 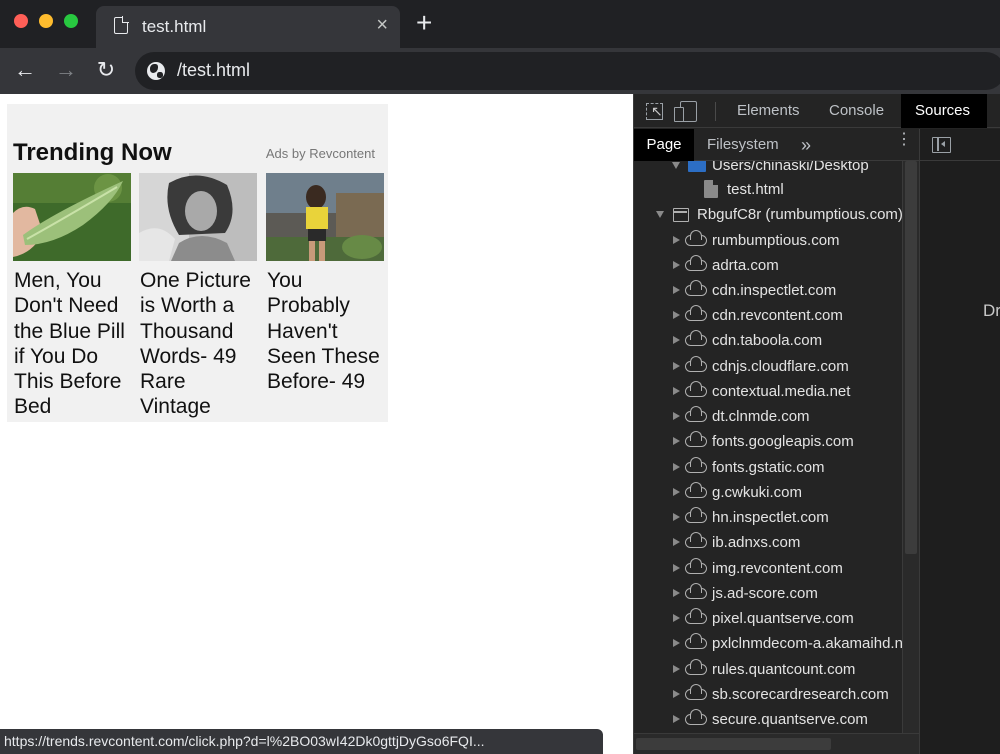 I want to click on tree-domain: rules.quantcount.com, so click(x=768, y=669).